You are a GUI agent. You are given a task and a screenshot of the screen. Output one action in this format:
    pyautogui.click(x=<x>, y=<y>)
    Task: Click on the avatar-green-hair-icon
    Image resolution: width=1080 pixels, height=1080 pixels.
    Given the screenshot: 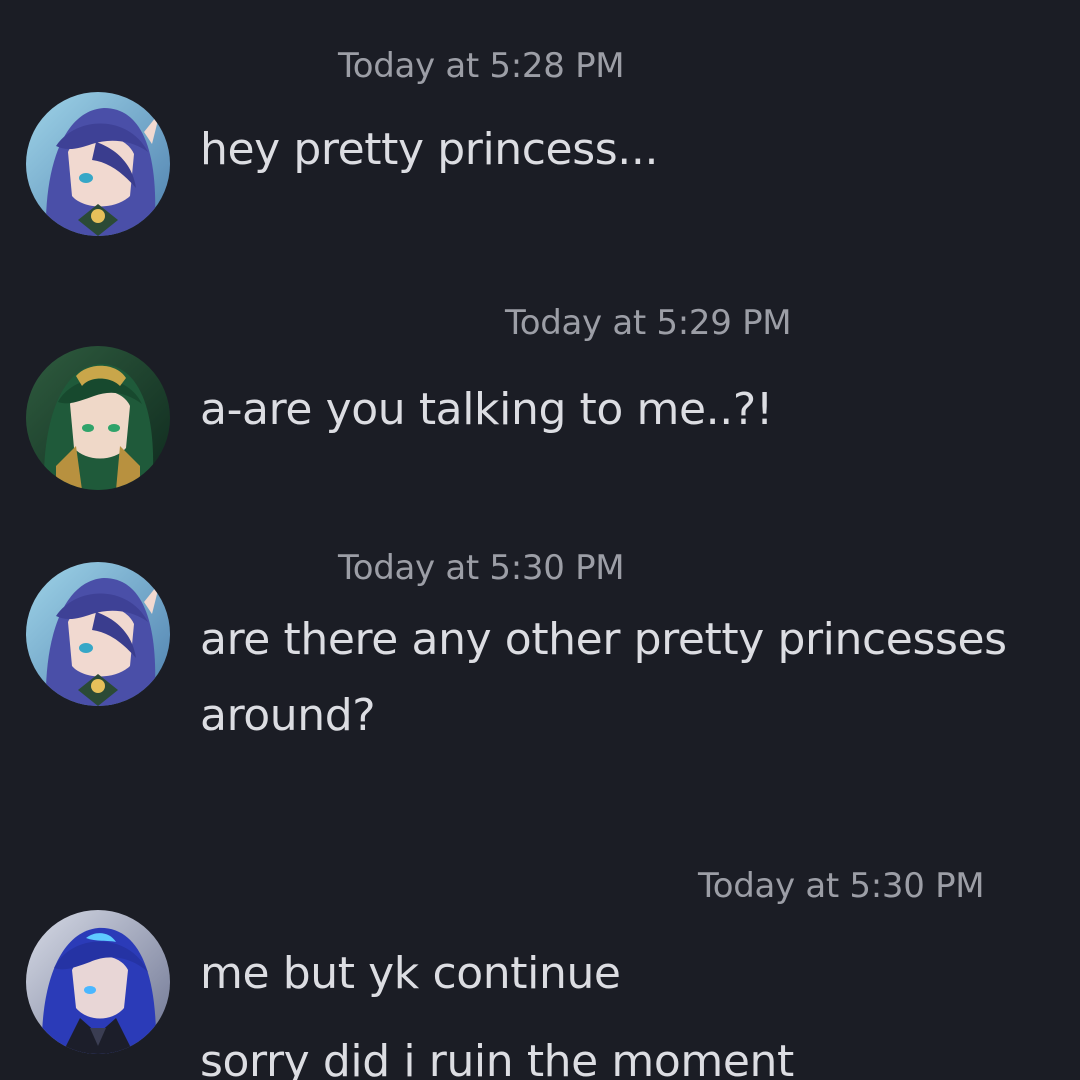 What is the action you would take?
    pyautogui.click(x=98, y=418)
    